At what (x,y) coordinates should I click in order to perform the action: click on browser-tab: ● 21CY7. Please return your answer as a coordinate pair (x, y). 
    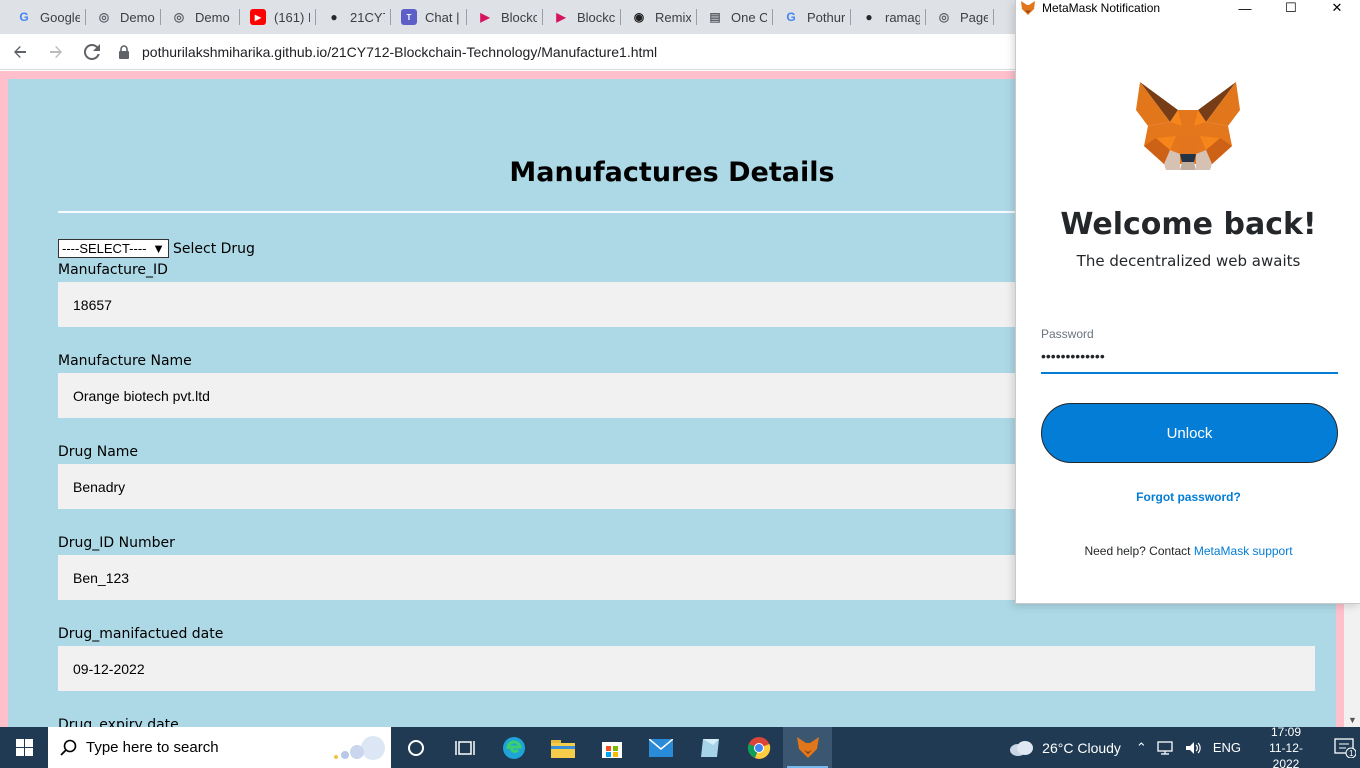
    Looking at the image, I should click on (353, 17).